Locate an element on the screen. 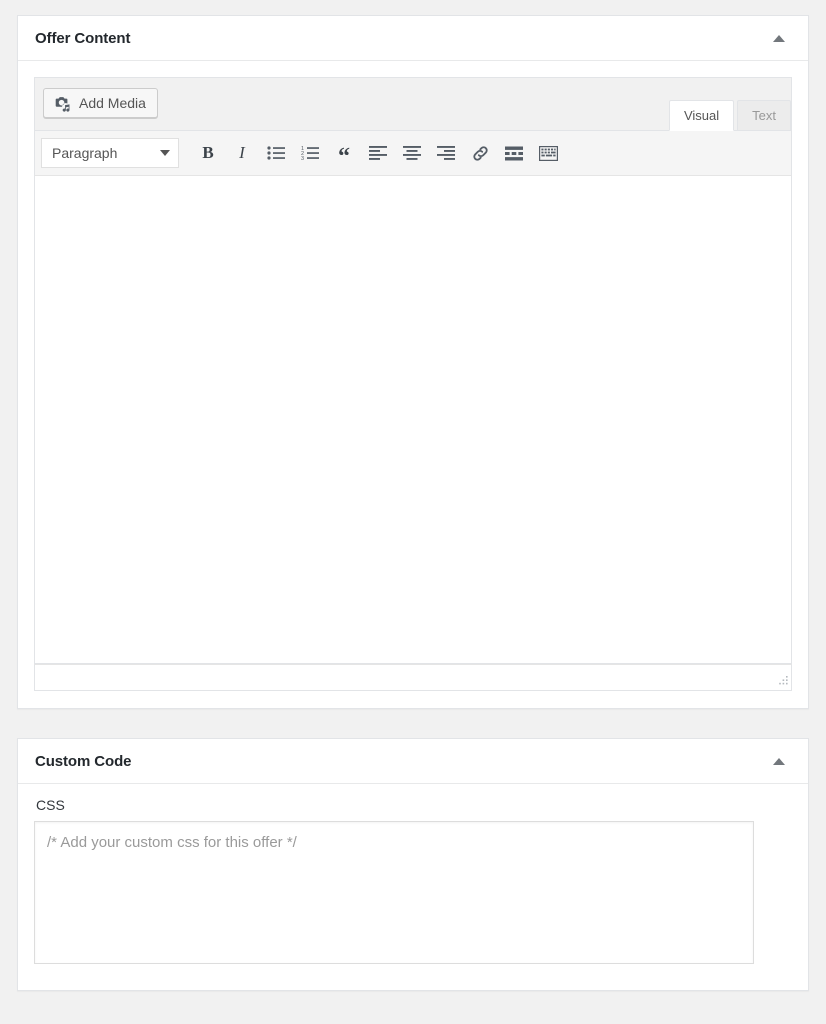  numbered-list-icon: 1 2 3 is located at coordinates (310, 153).